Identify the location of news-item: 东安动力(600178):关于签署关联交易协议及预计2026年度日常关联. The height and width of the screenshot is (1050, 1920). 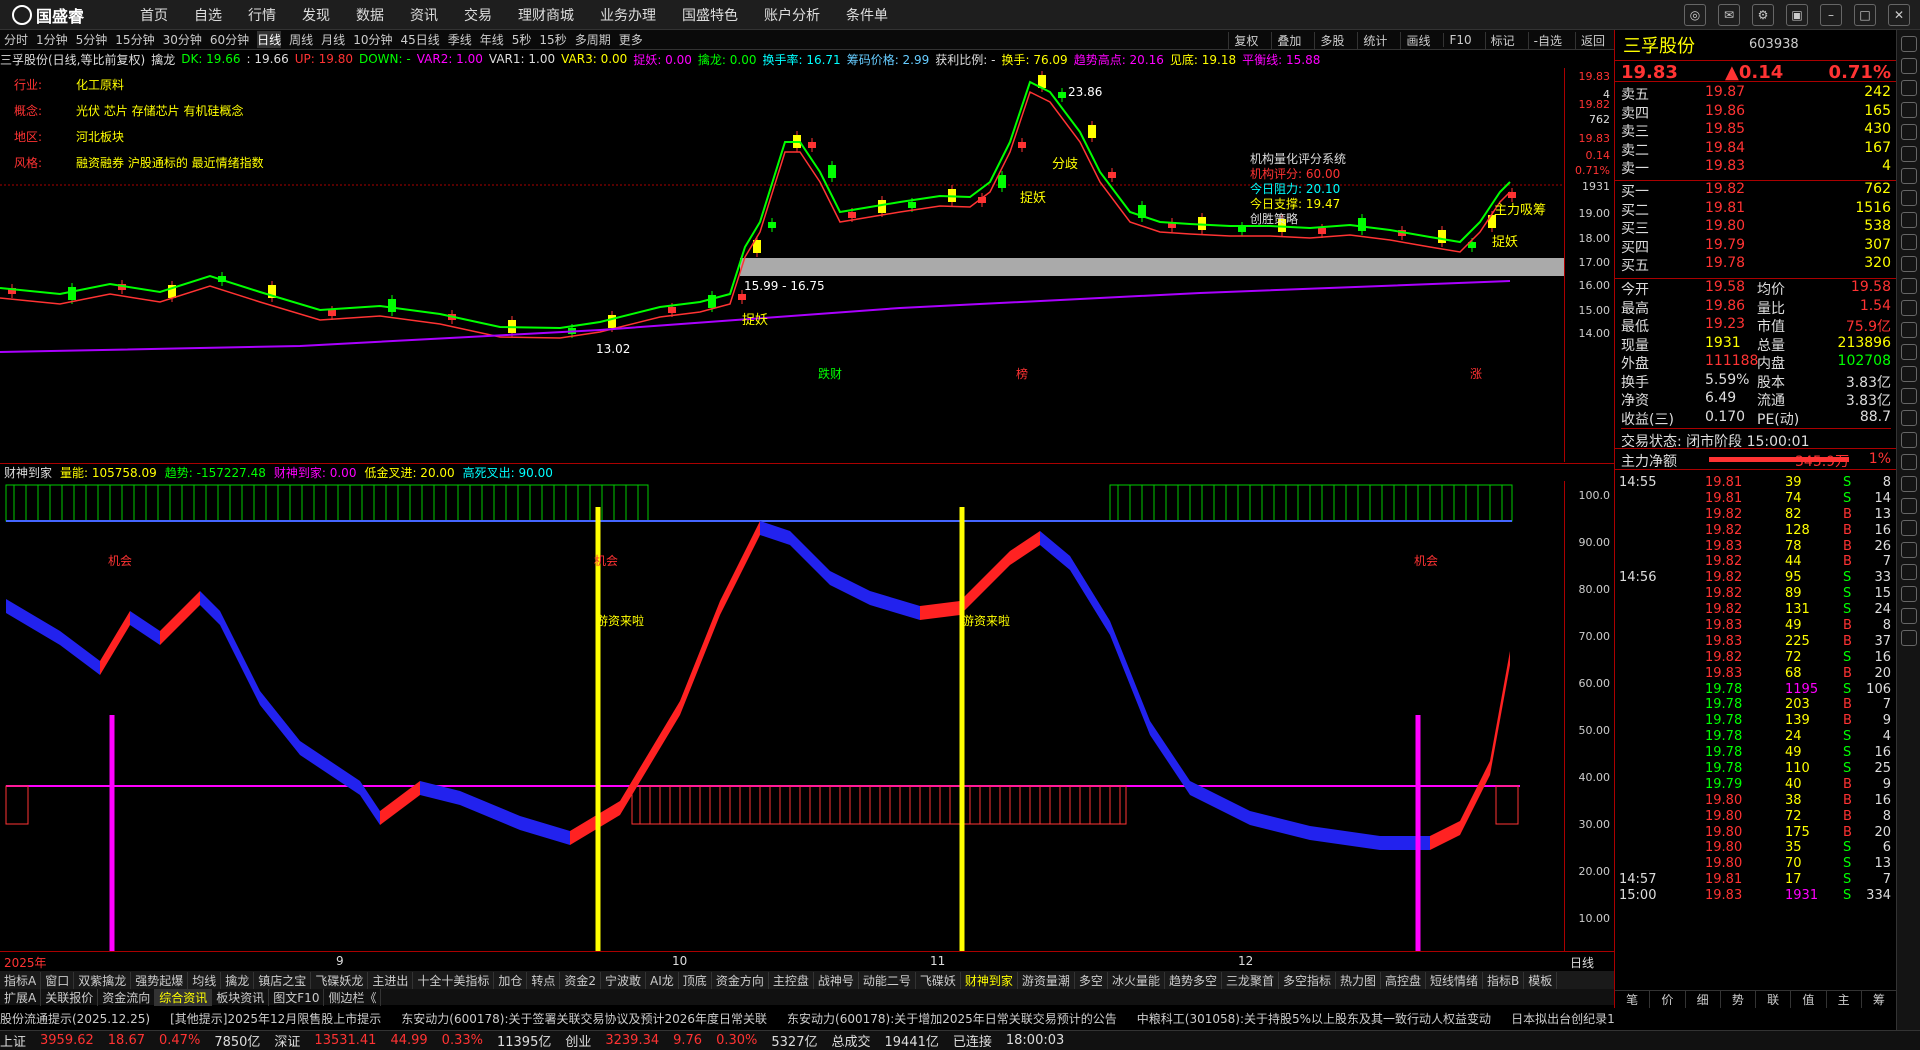
(584, 1018).